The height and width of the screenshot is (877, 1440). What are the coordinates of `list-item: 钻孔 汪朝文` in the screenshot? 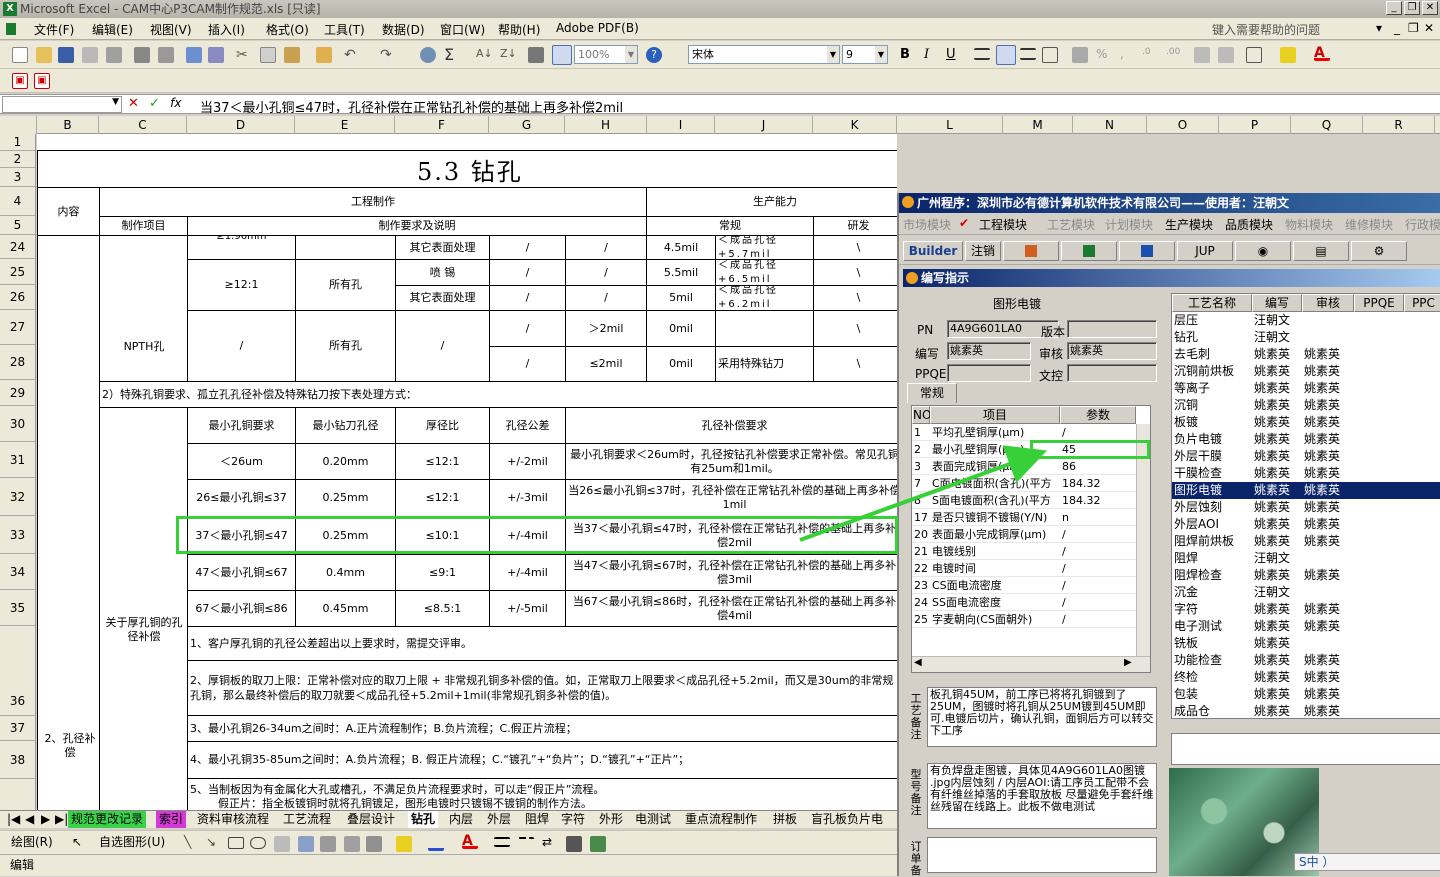 It's located at (1306, 337).